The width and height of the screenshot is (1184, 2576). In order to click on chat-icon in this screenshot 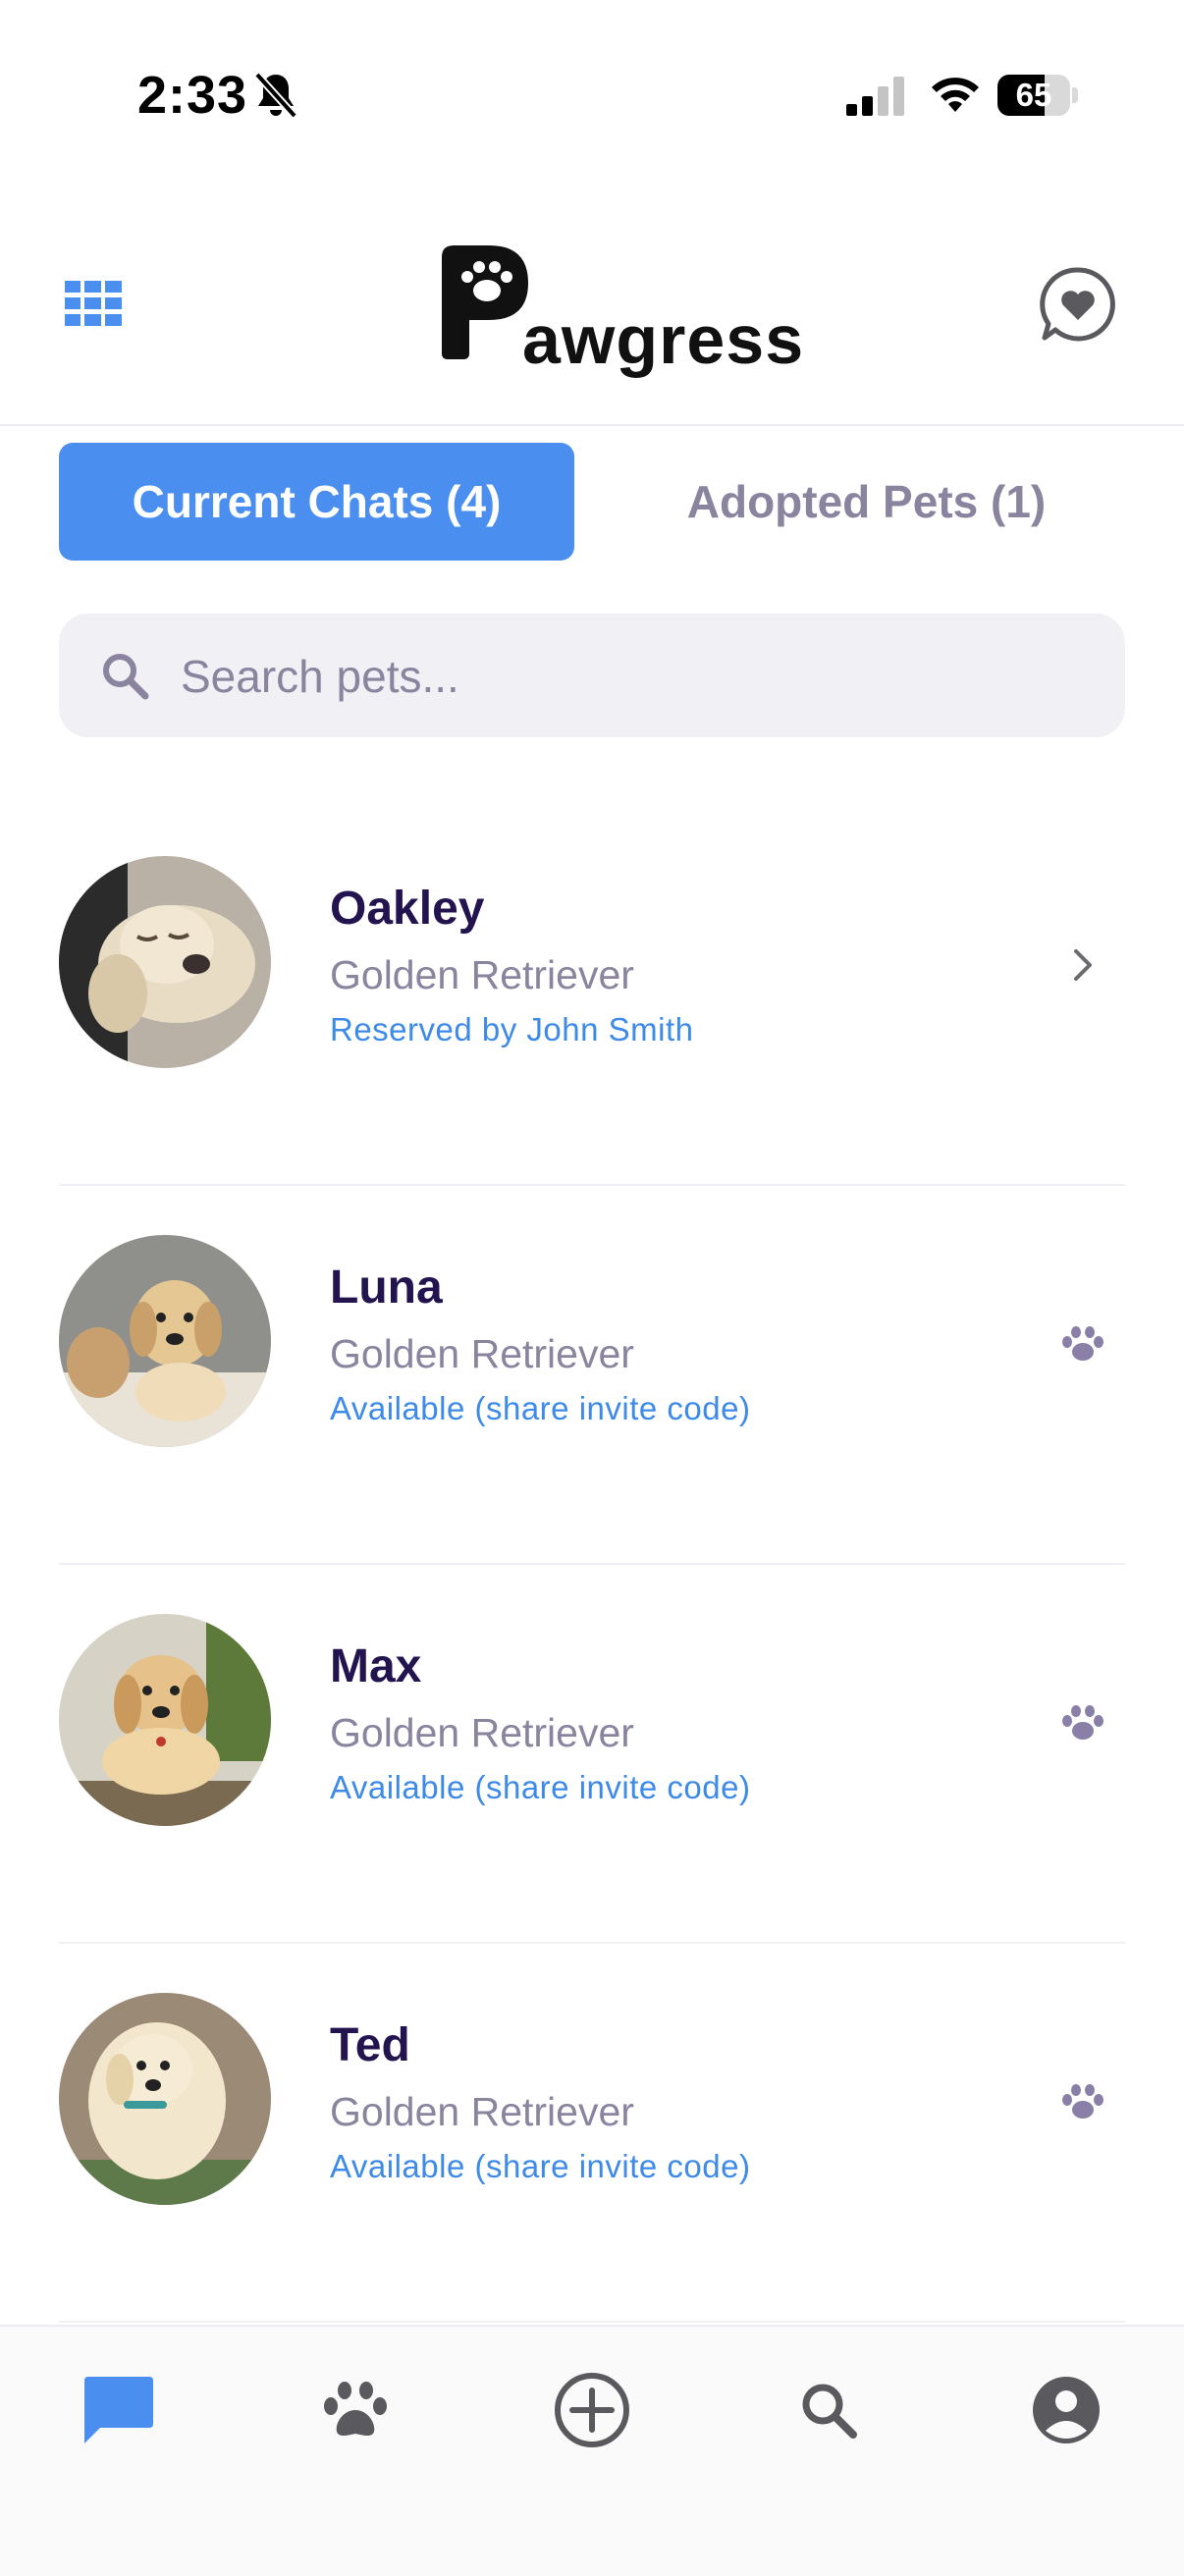, I will do `click(118, 2410)`.